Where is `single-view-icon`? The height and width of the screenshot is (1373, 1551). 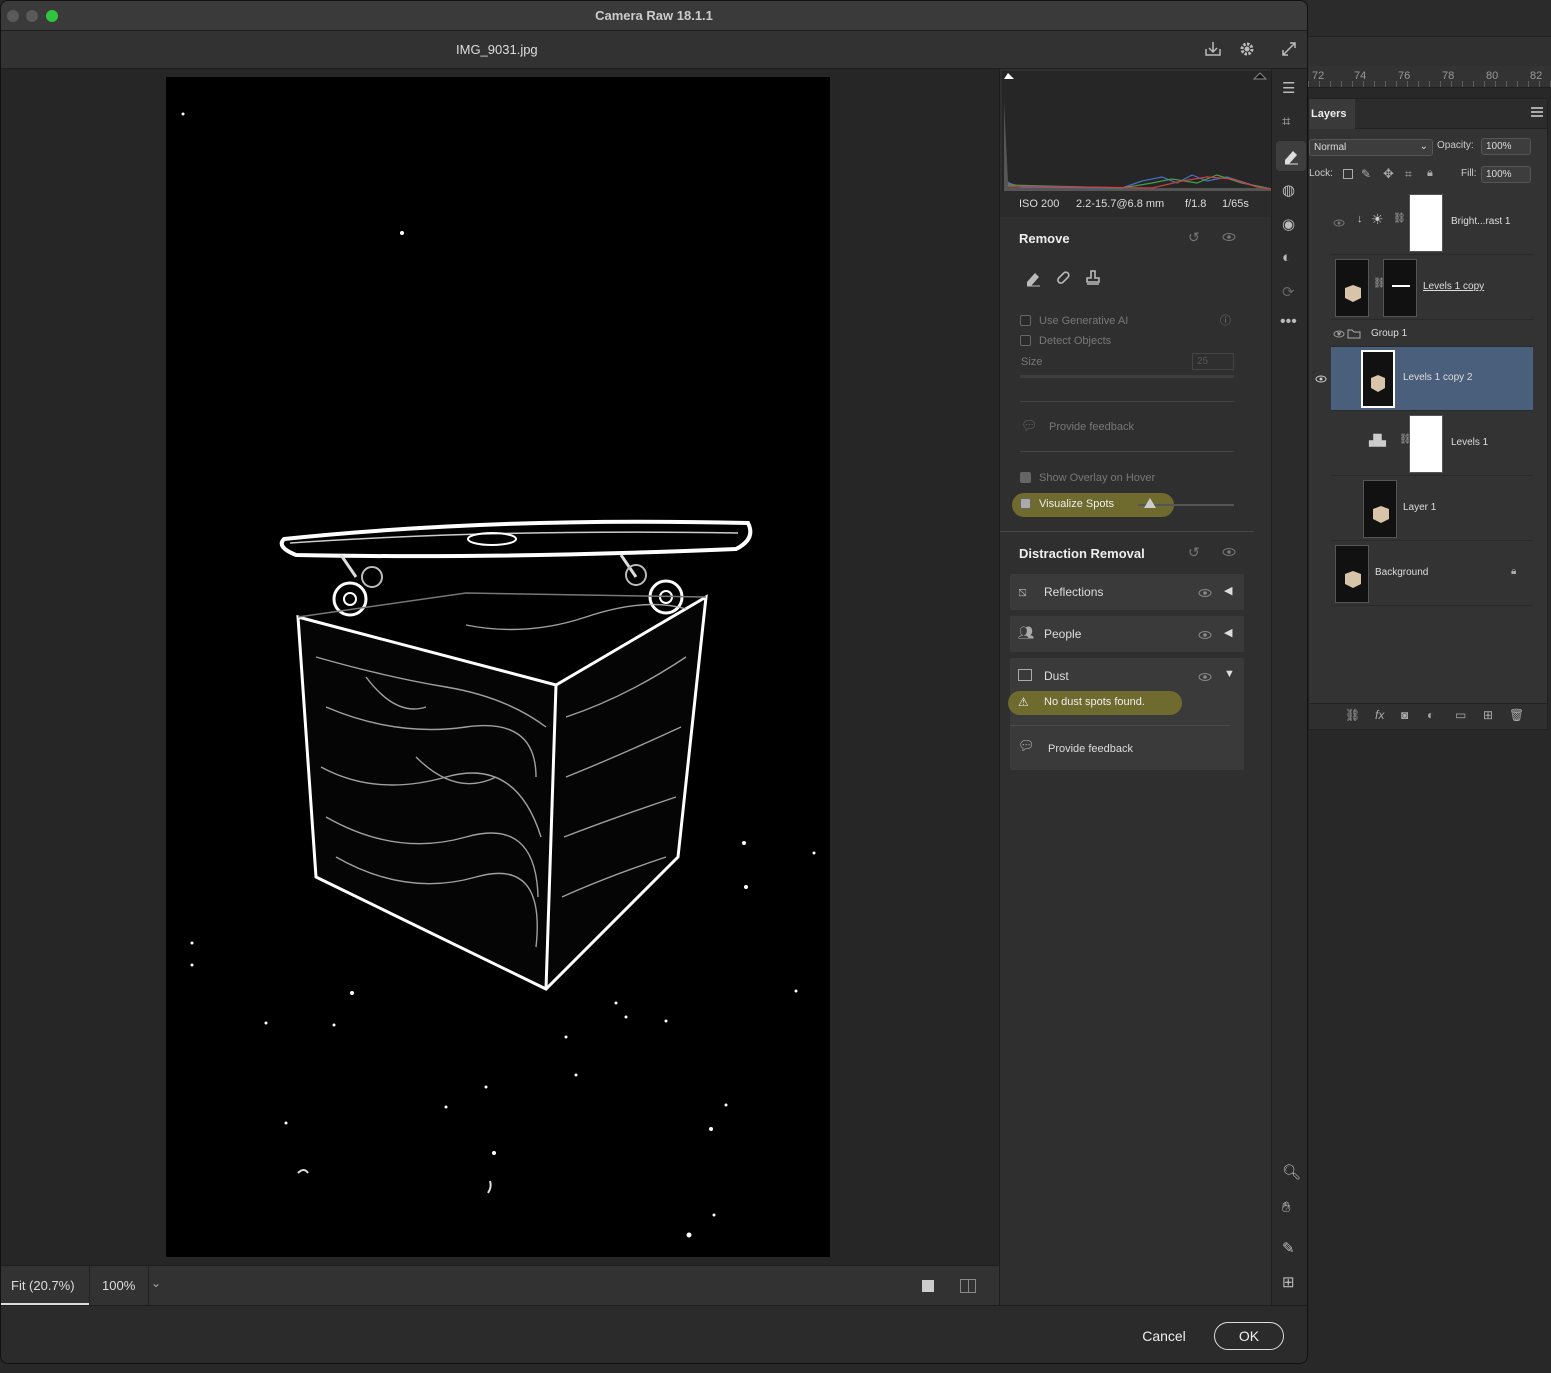 single-view-icon is located at coordinates (928, 1286).